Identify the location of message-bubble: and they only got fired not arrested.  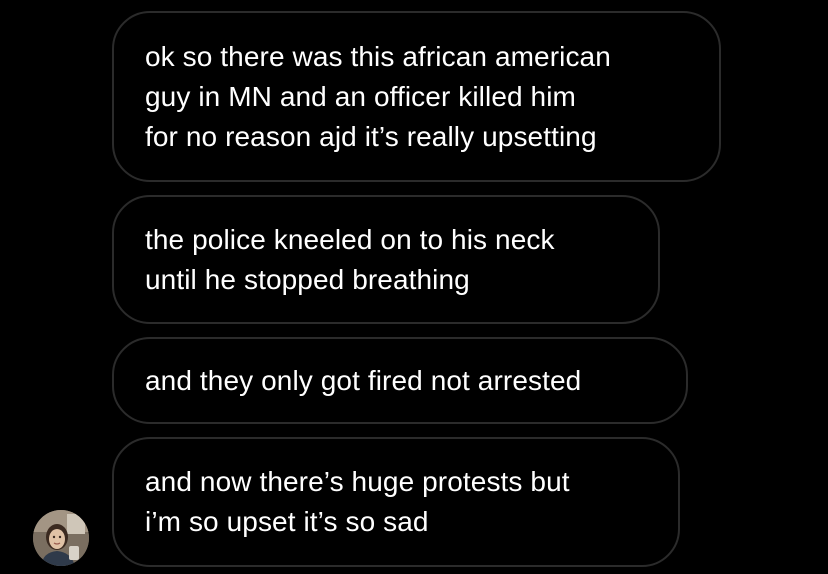
(400, 380).